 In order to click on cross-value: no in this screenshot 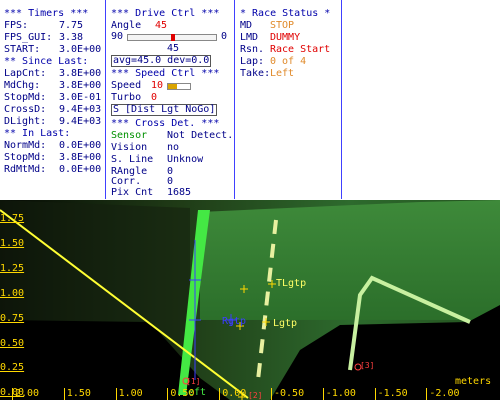, I will do `click(173, 147)`.